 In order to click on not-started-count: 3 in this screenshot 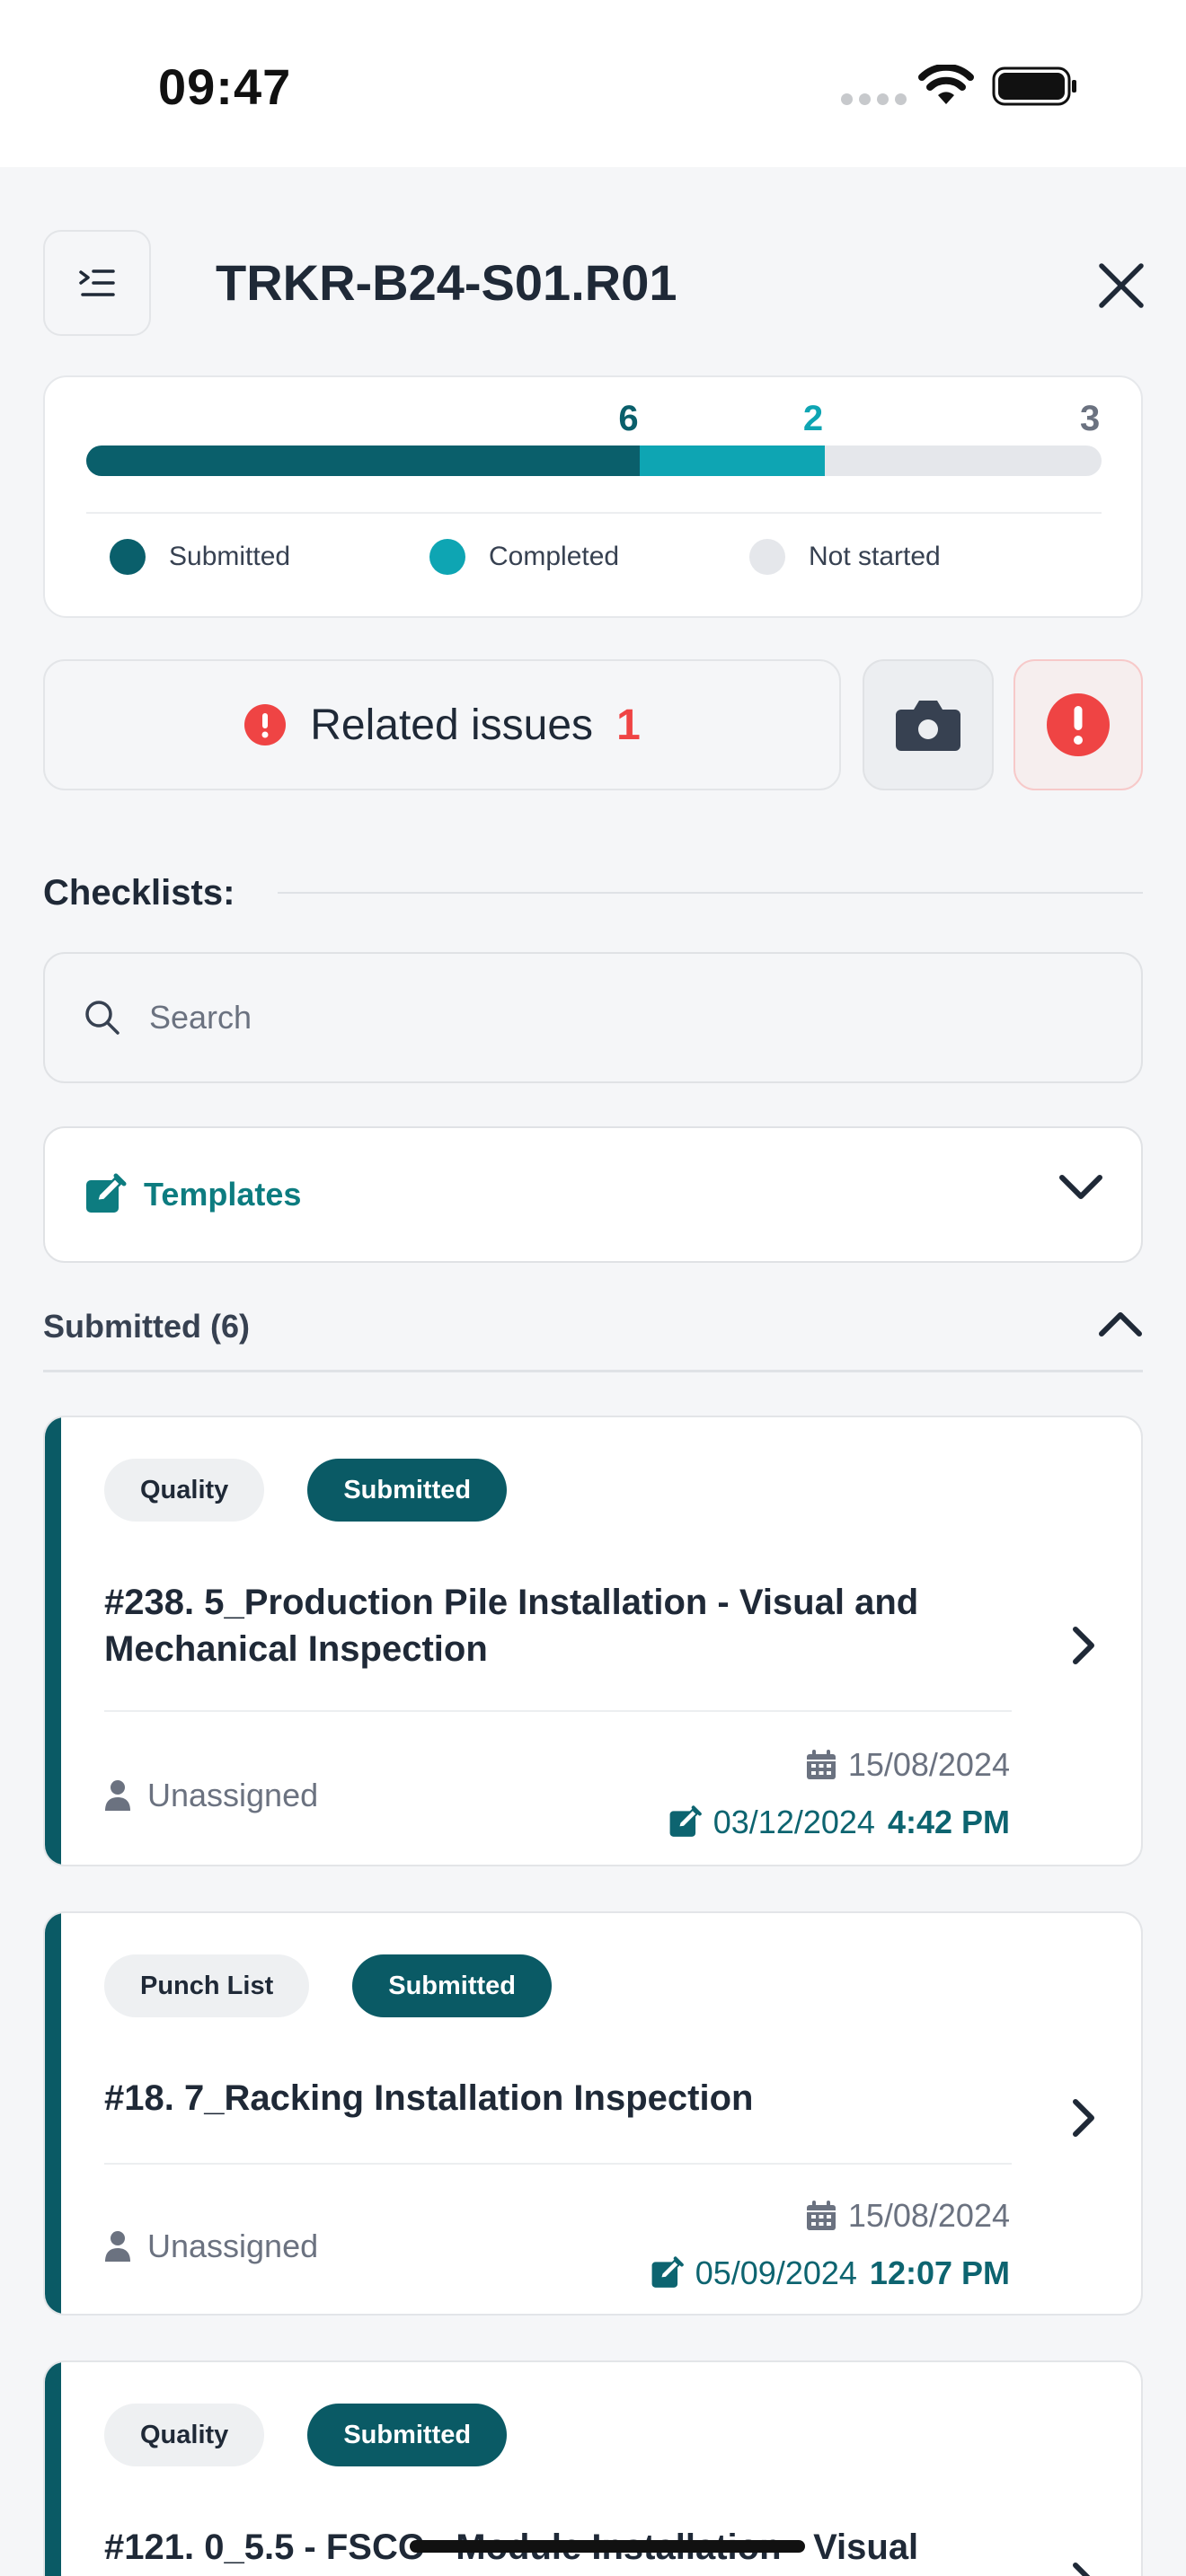, I will do `click(1090, 418)`.